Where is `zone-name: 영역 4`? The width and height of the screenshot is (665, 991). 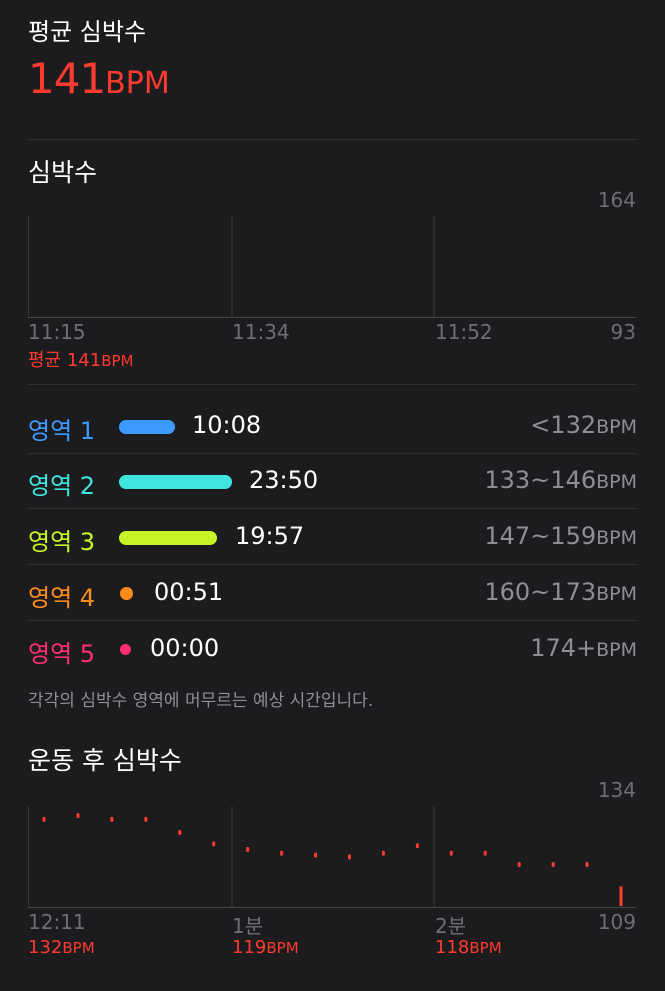 zone-name: 영역 4 is located at coordinates (62, 598).